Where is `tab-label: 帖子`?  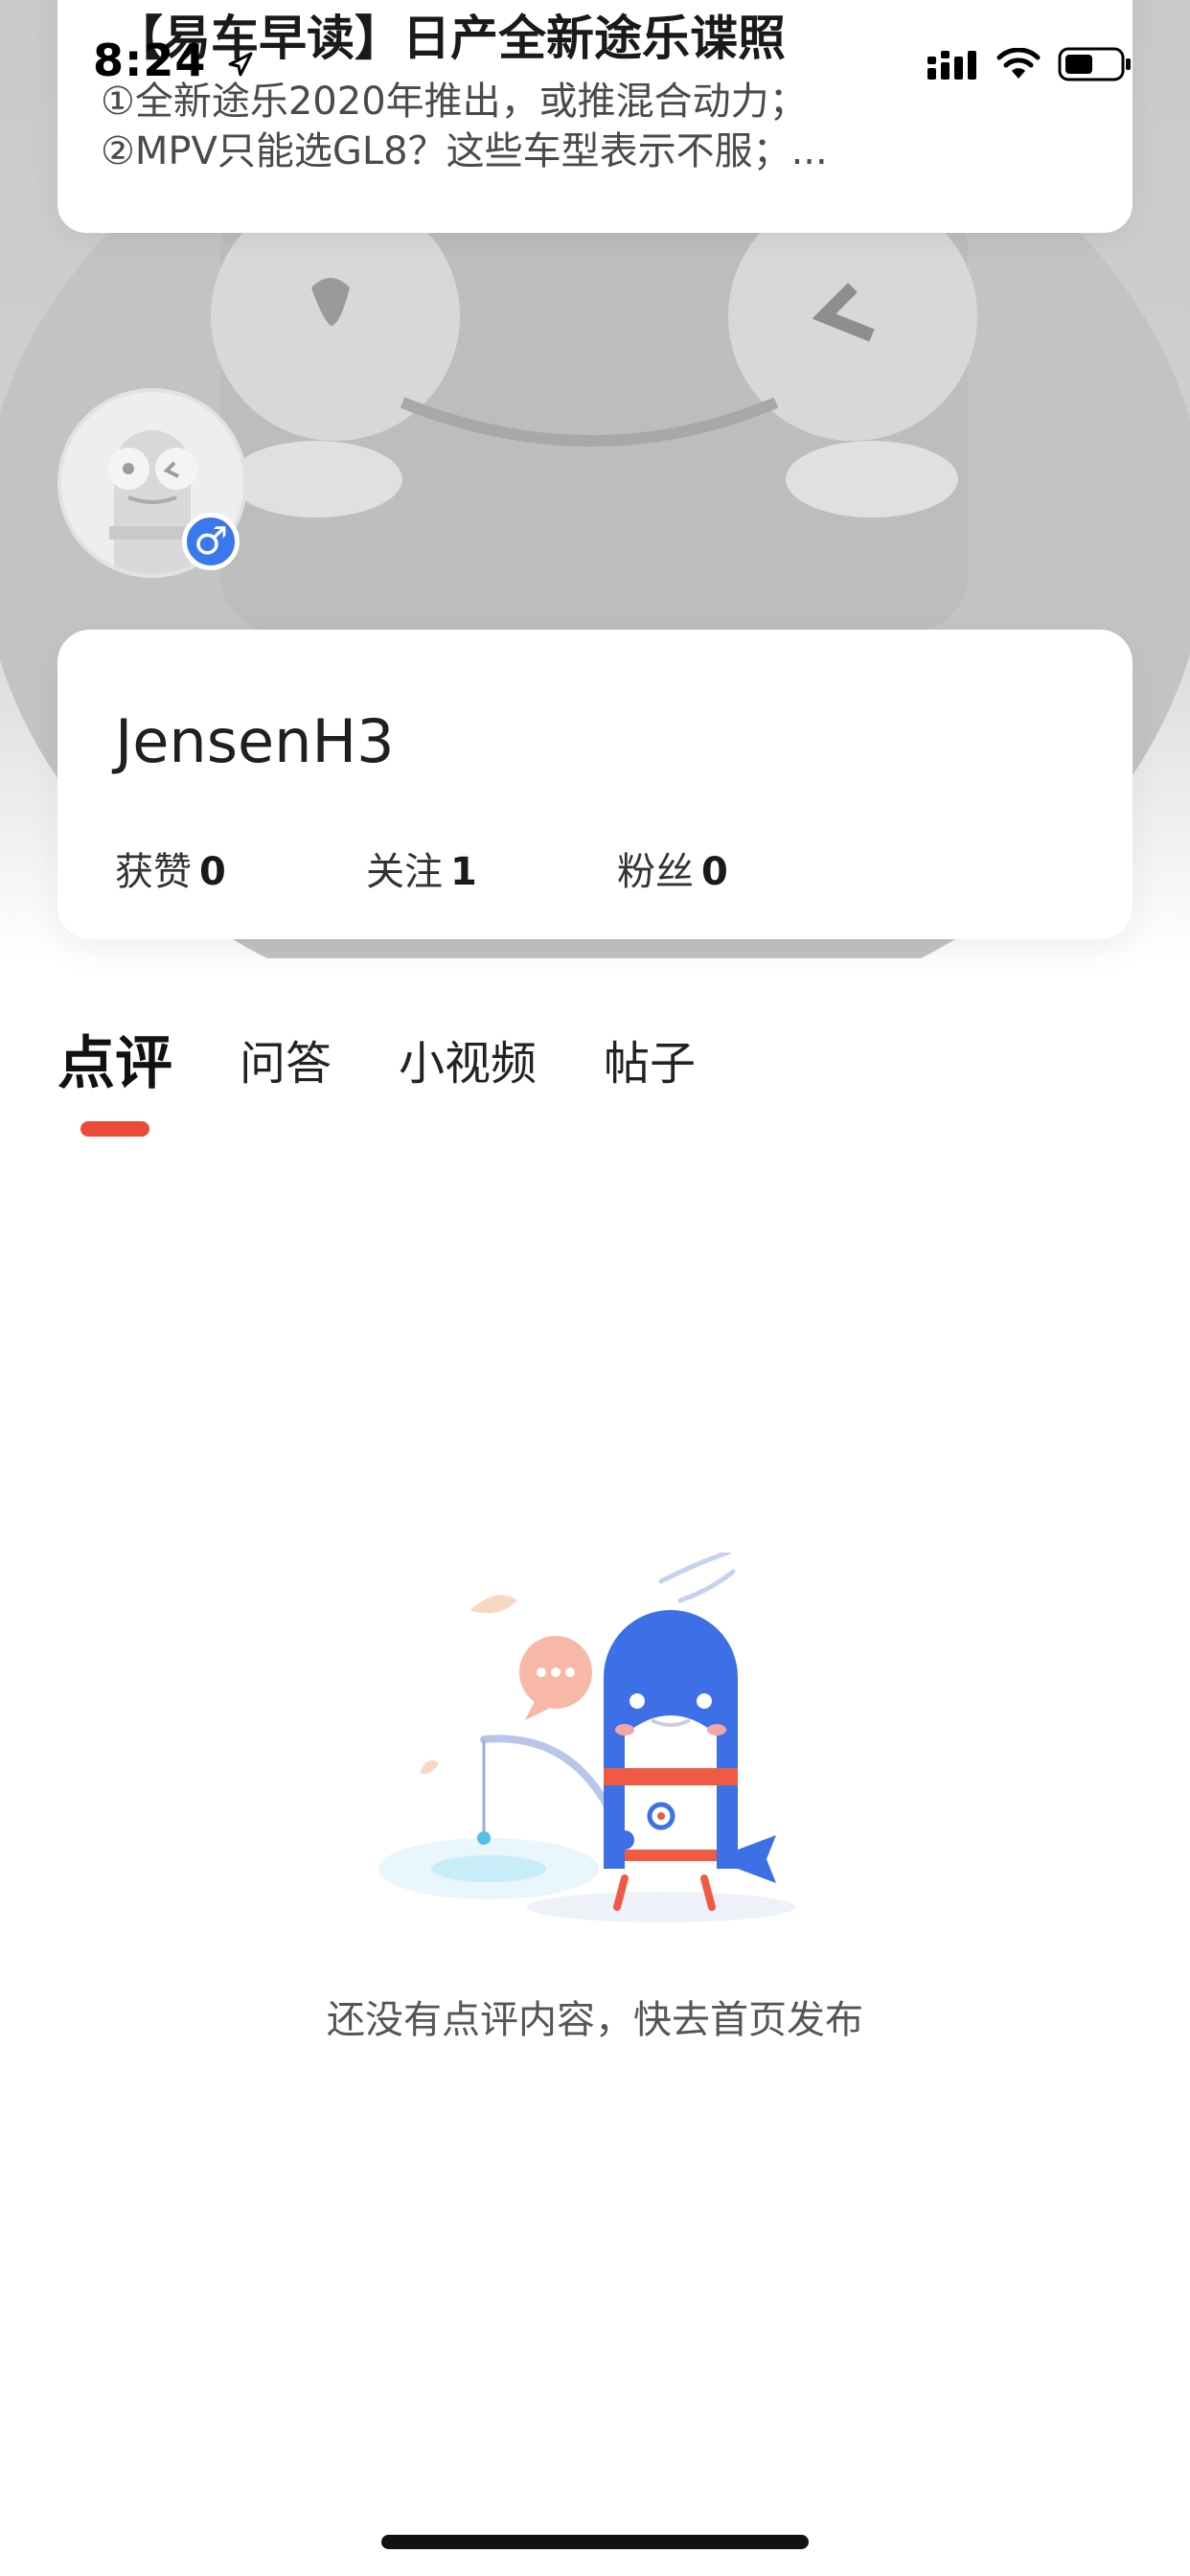
tab-label: 帖子 is located at coordinates (651, 1064).